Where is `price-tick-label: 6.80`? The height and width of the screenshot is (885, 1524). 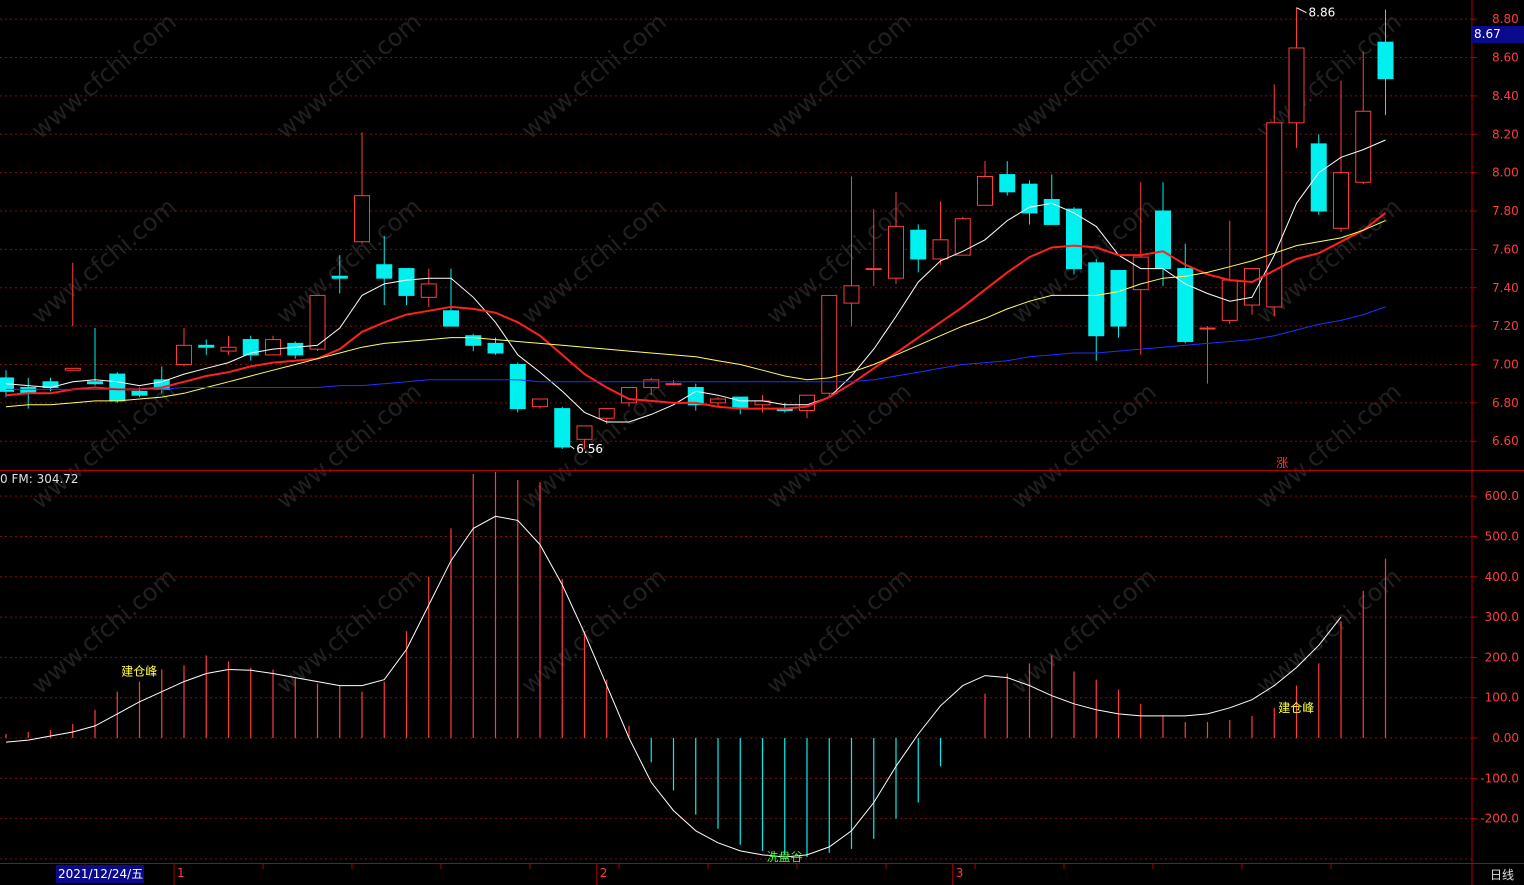
price-tick-label: 6.80 is located at coordinates (1505, 403).